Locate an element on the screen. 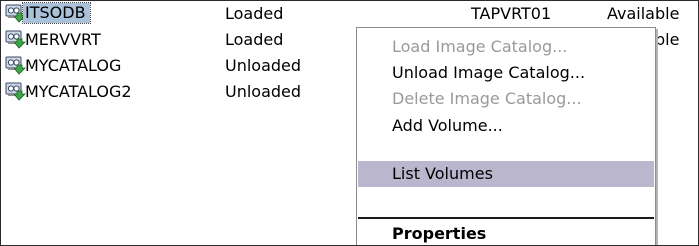  catalog-name: ITSODB is located at coordinates (56, 13).